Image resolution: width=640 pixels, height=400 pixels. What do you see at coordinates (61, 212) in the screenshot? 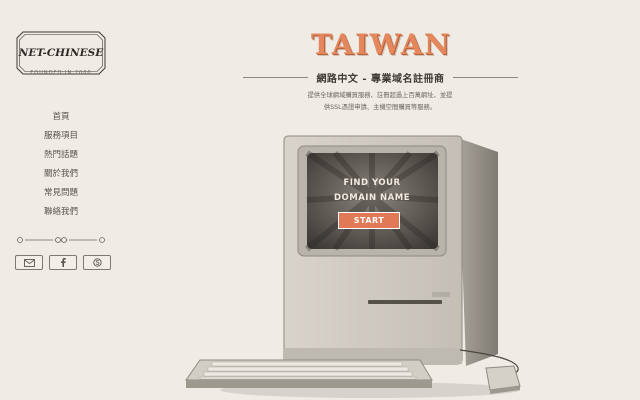
I see `nav-link-contact: 聯絡我們` at bounding box center [61, 212].